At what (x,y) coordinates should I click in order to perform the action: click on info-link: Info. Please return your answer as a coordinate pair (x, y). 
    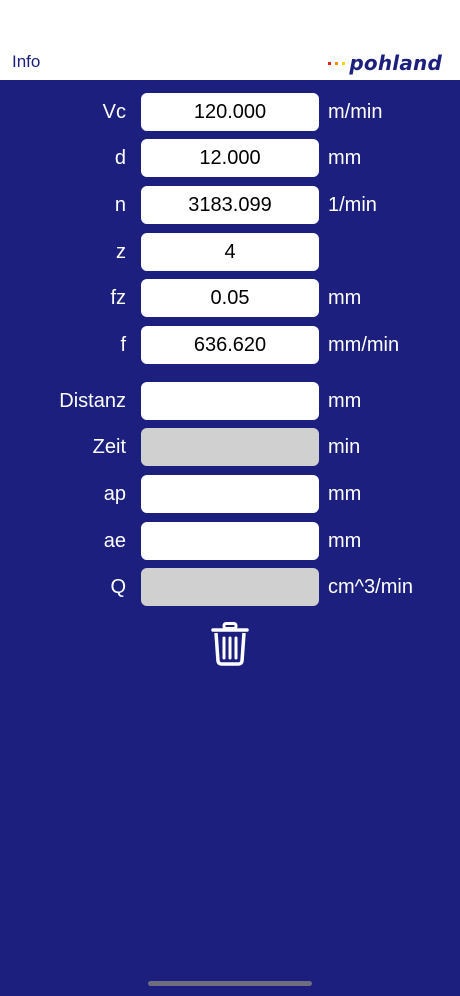
    Looking at the image, I should click on (26, 62).